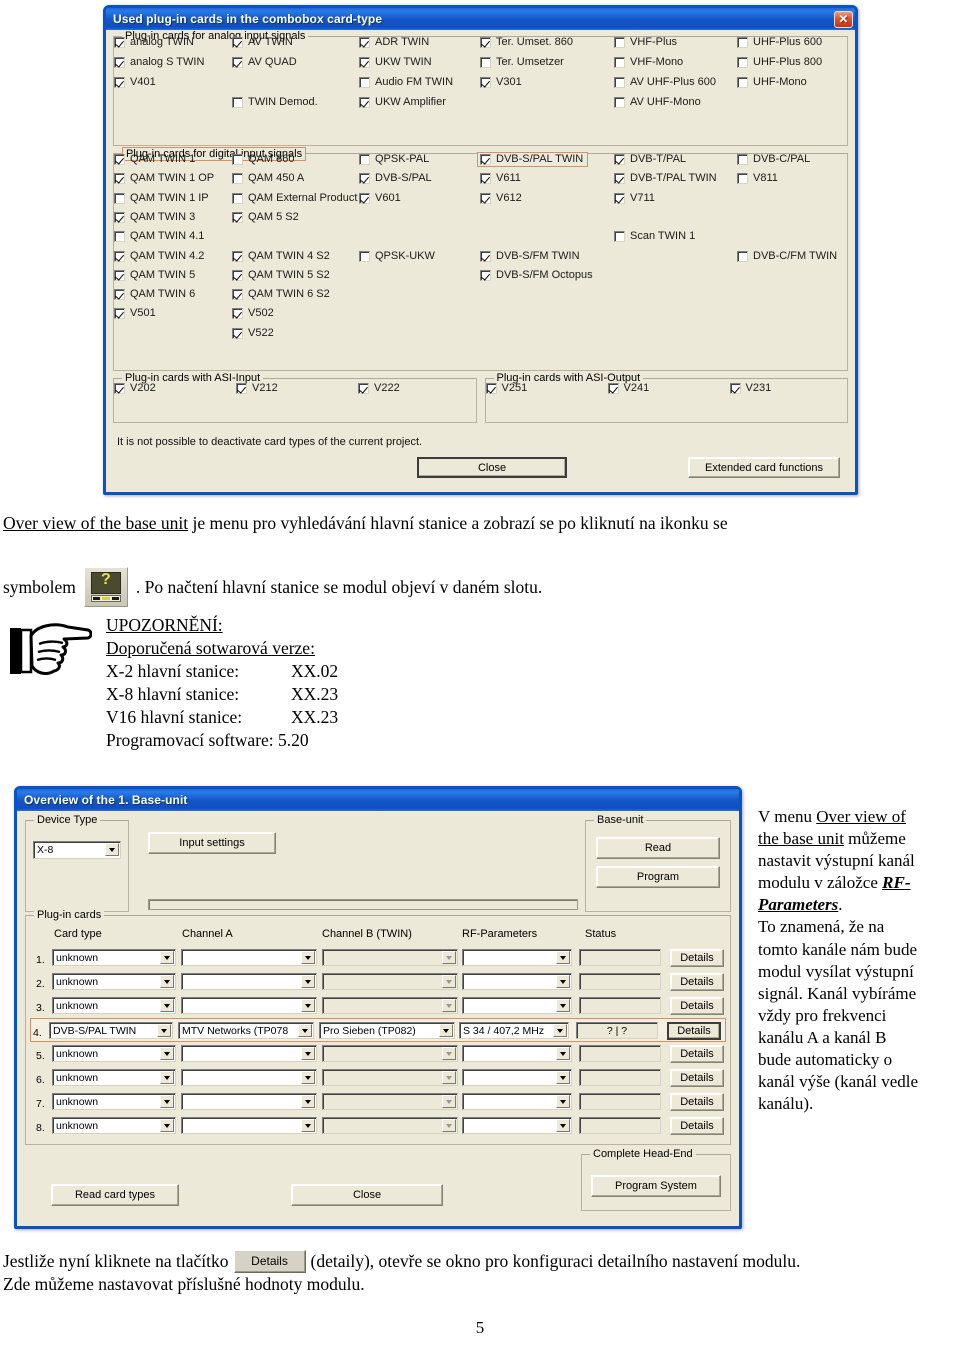  What do you see at coordinates (645, 42) in the screenshot?
I see `checkbox-vhf-plus: VHF-Plus` at bounding box center [645, 42].